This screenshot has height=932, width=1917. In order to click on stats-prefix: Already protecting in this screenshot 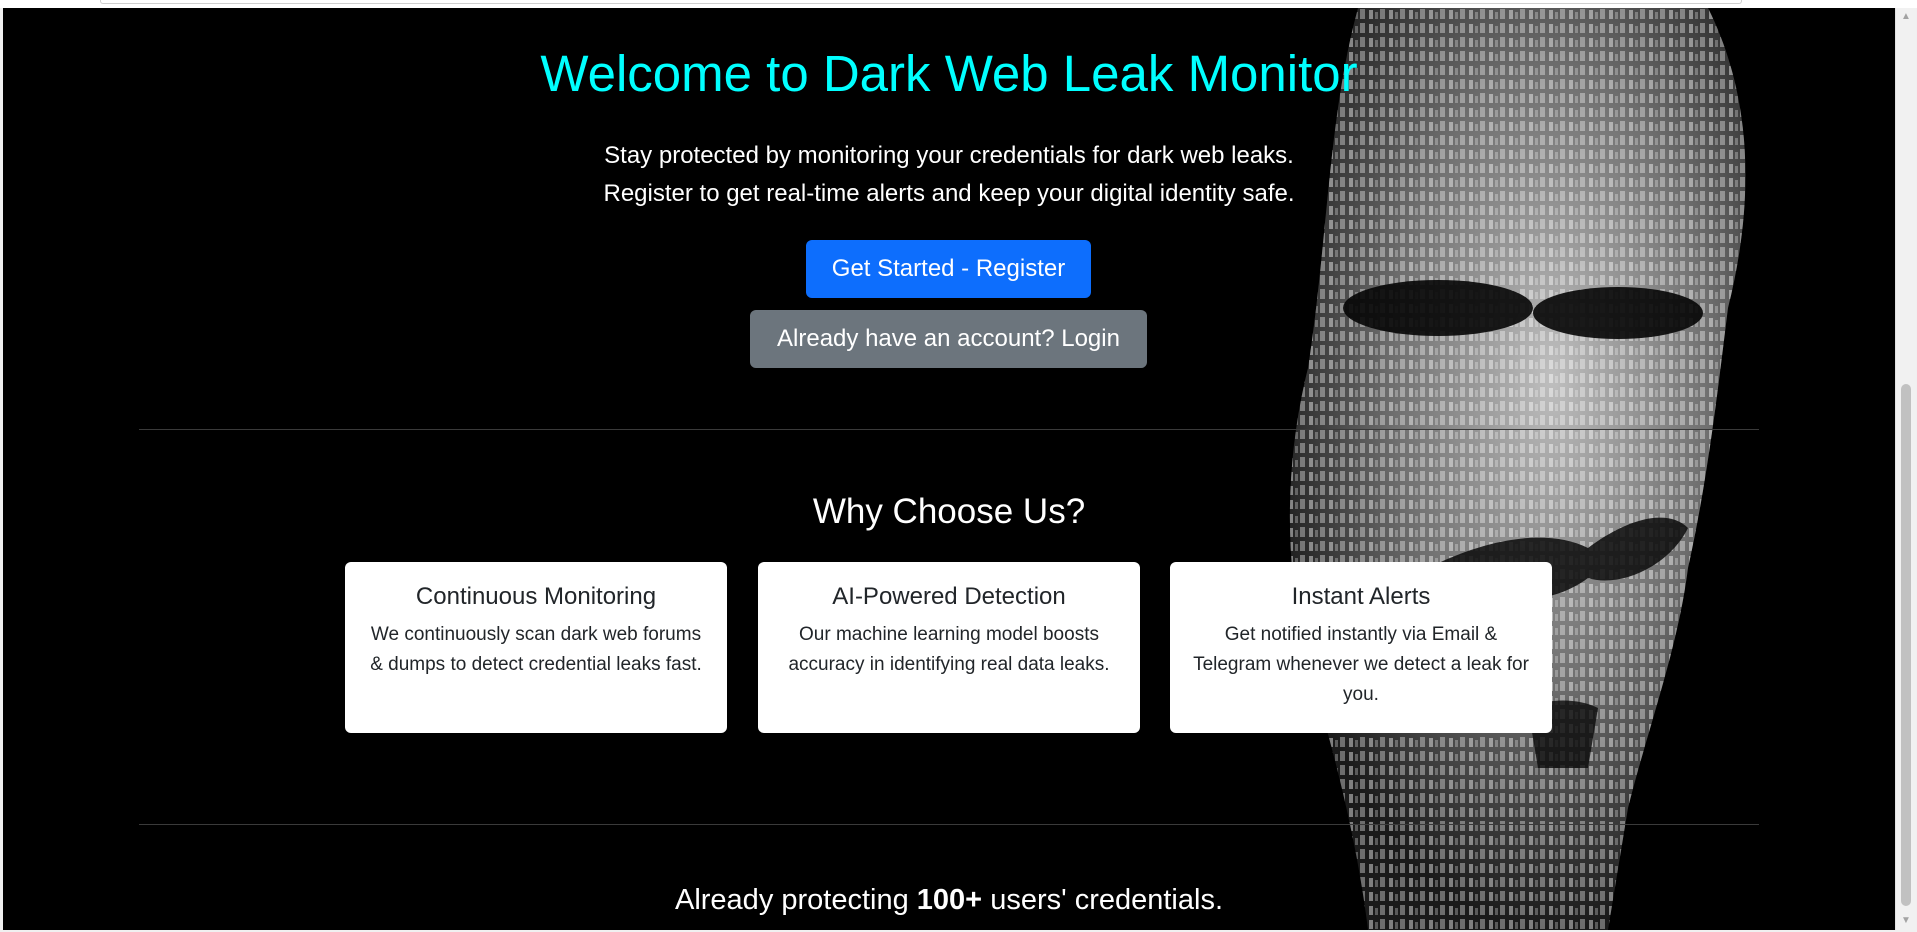, I will do `click(791, 900)`.